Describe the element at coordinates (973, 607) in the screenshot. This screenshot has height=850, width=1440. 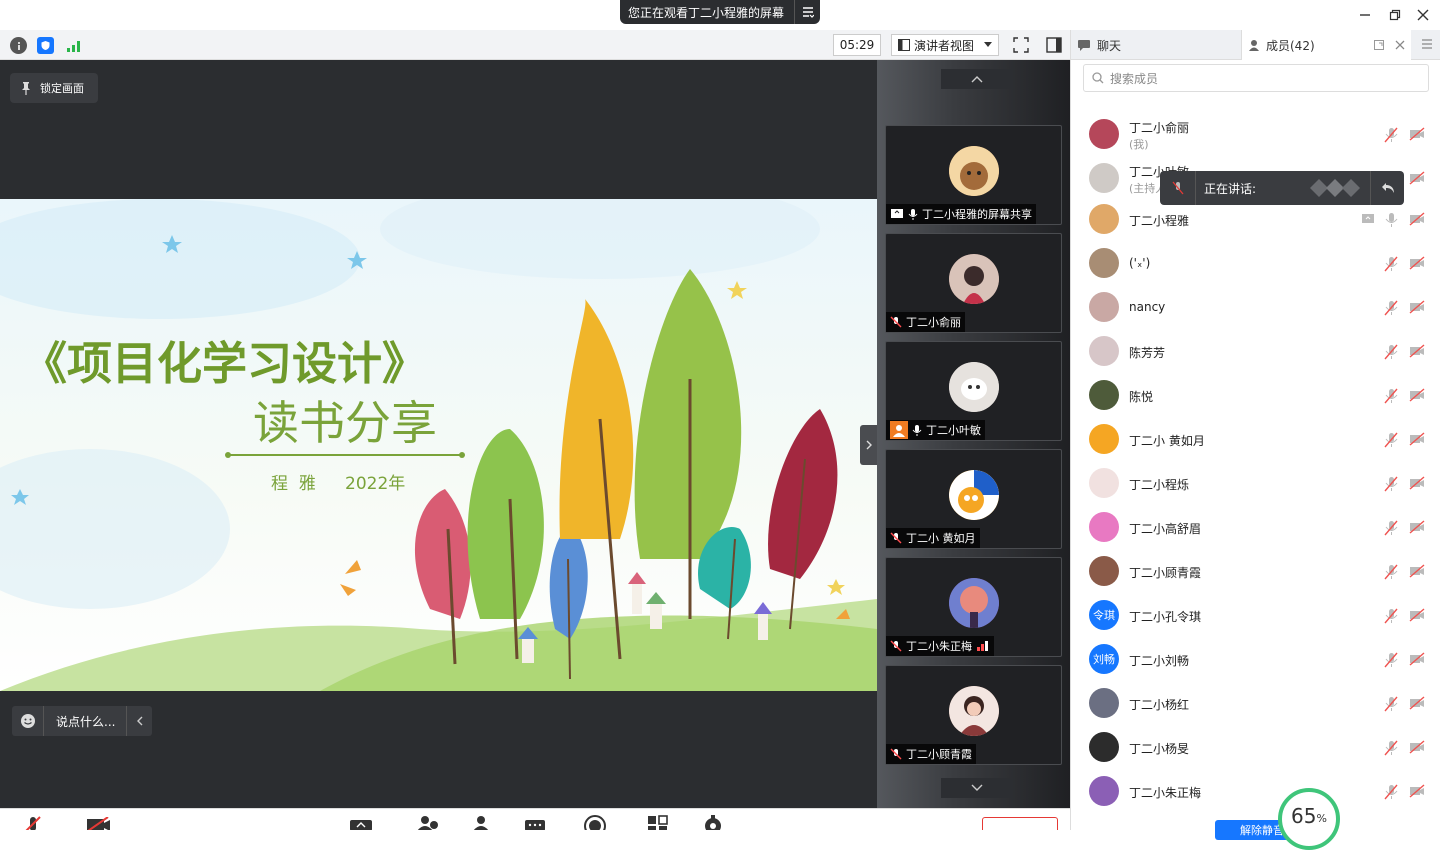
I see `video-tile: 丁二小朱正梅` at that location.